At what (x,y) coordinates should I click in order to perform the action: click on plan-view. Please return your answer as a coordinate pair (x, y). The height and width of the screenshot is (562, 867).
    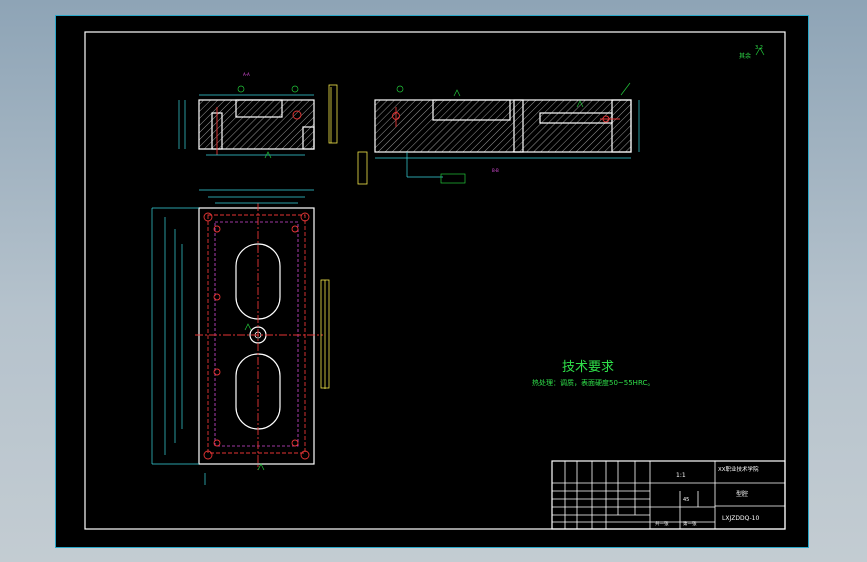
    Looking at the image, I should click on (240, 337).